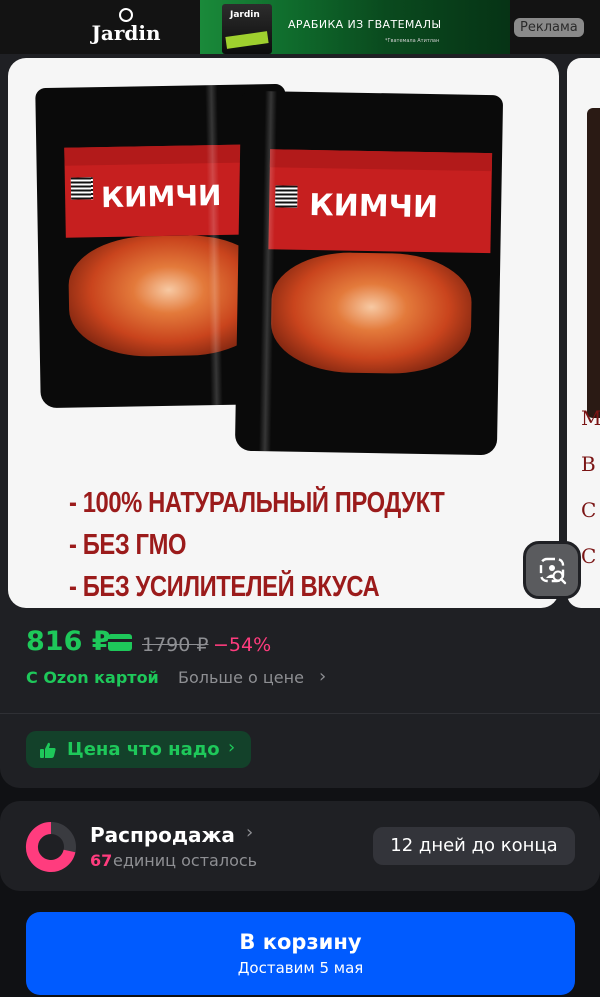 Image resolution: width=600 pixels, height=997 pixels. What do you see at coordinates (241, 677) in the screenshot?
I see `more-about-price-link: Больше о цене` at bounding box center [241, 677].